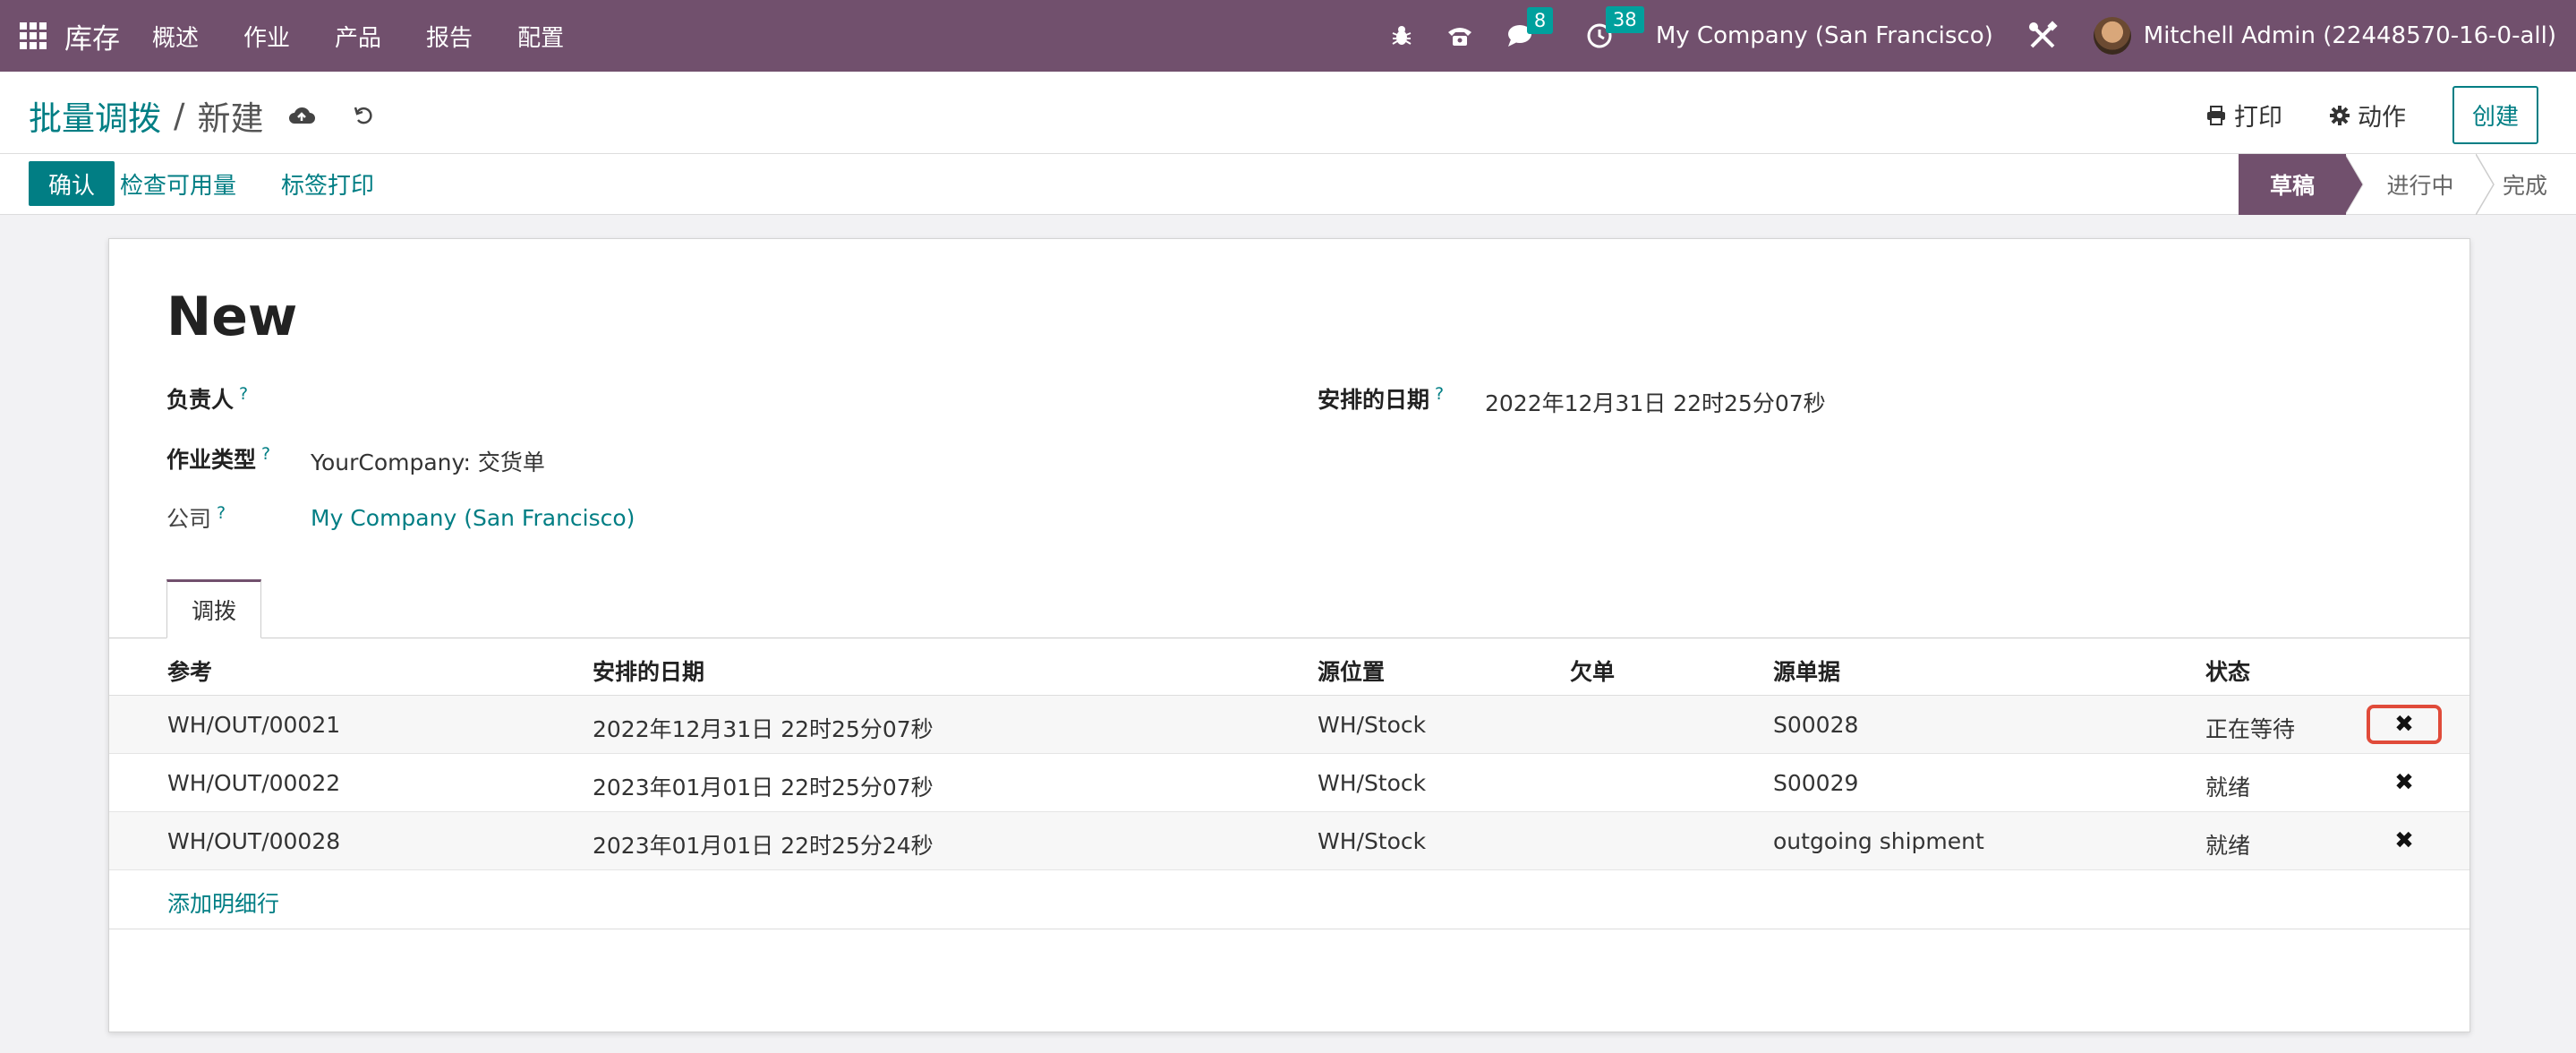  I want to click on menu-item-products: 产品, so click(358, 36).